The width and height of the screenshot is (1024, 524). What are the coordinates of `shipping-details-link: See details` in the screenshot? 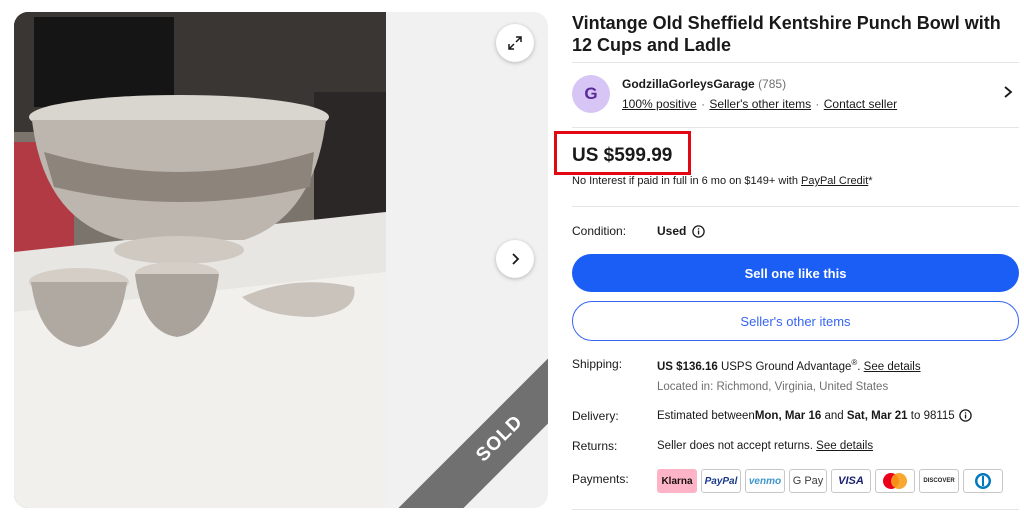 It's located at (892, 367).